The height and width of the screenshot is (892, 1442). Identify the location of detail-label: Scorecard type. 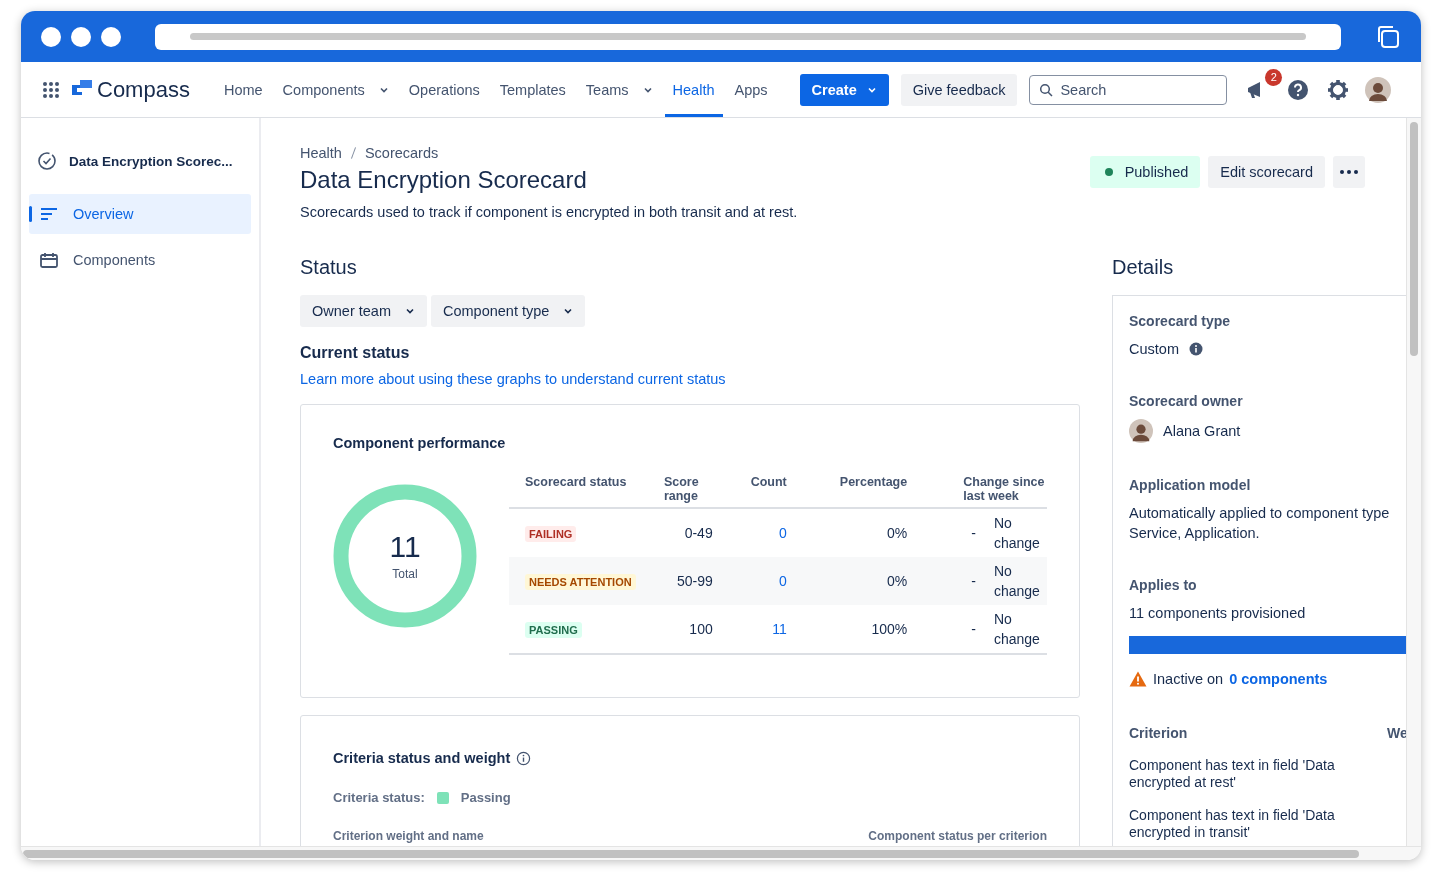
(1180, 321).